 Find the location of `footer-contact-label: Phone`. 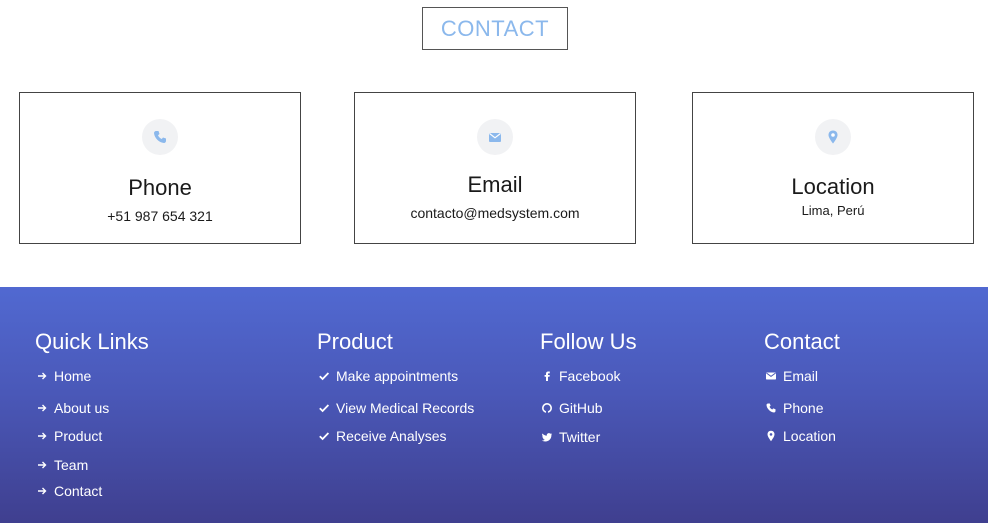

footer-contact-label: Phone is located at coordinates (803, 408).